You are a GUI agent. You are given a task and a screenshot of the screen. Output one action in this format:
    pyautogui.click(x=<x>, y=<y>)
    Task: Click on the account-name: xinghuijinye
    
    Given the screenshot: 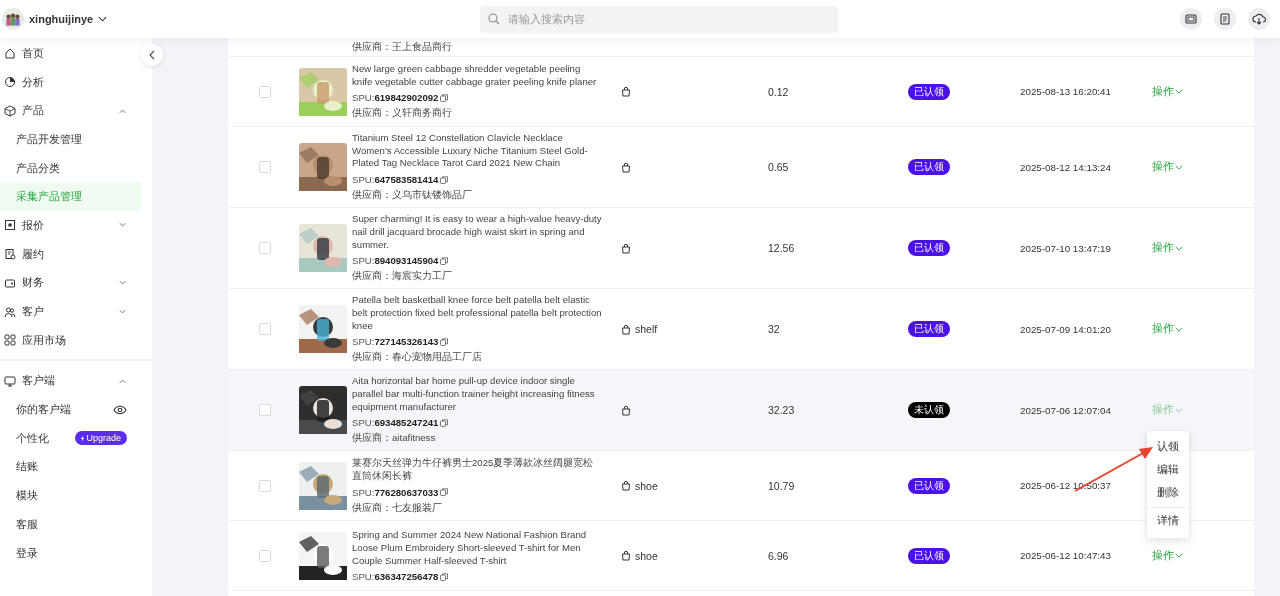 What is the action you would take?
    pyautogui.click(x=61, y=19)
    